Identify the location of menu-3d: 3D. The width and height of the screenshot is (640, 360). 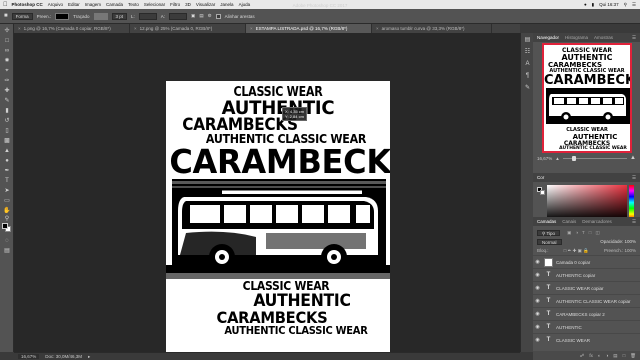
(188, 4).